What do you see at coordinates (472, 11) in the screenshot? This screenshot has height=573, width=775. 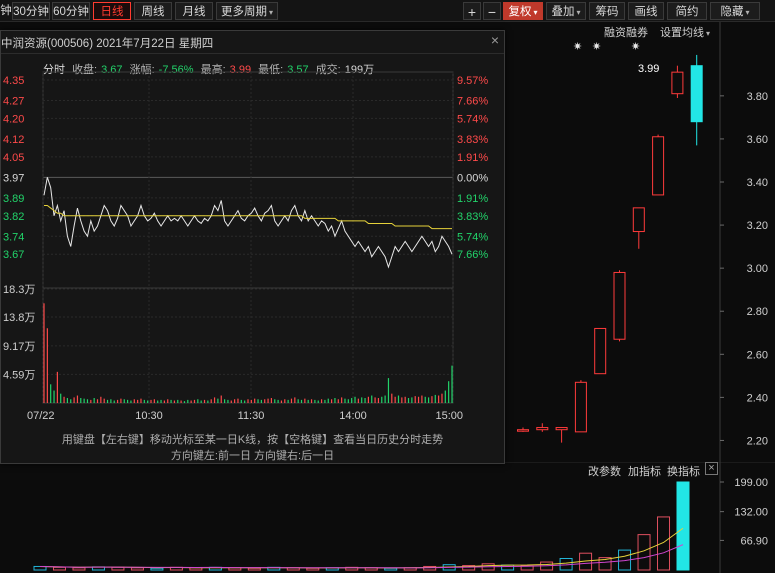 I see `zoom-in-button: +` at bounding box center [472, 11].